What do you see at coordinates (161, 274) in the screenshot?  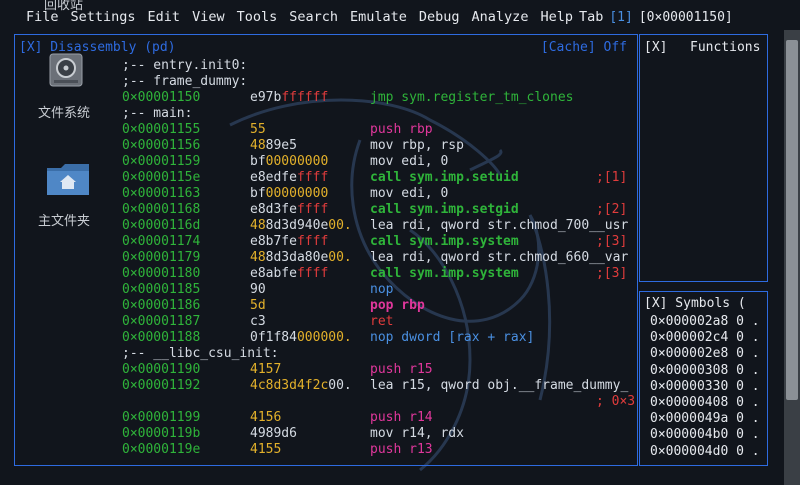 I see `disasm-address: 0×00001180` at bounding box center [161, 274].